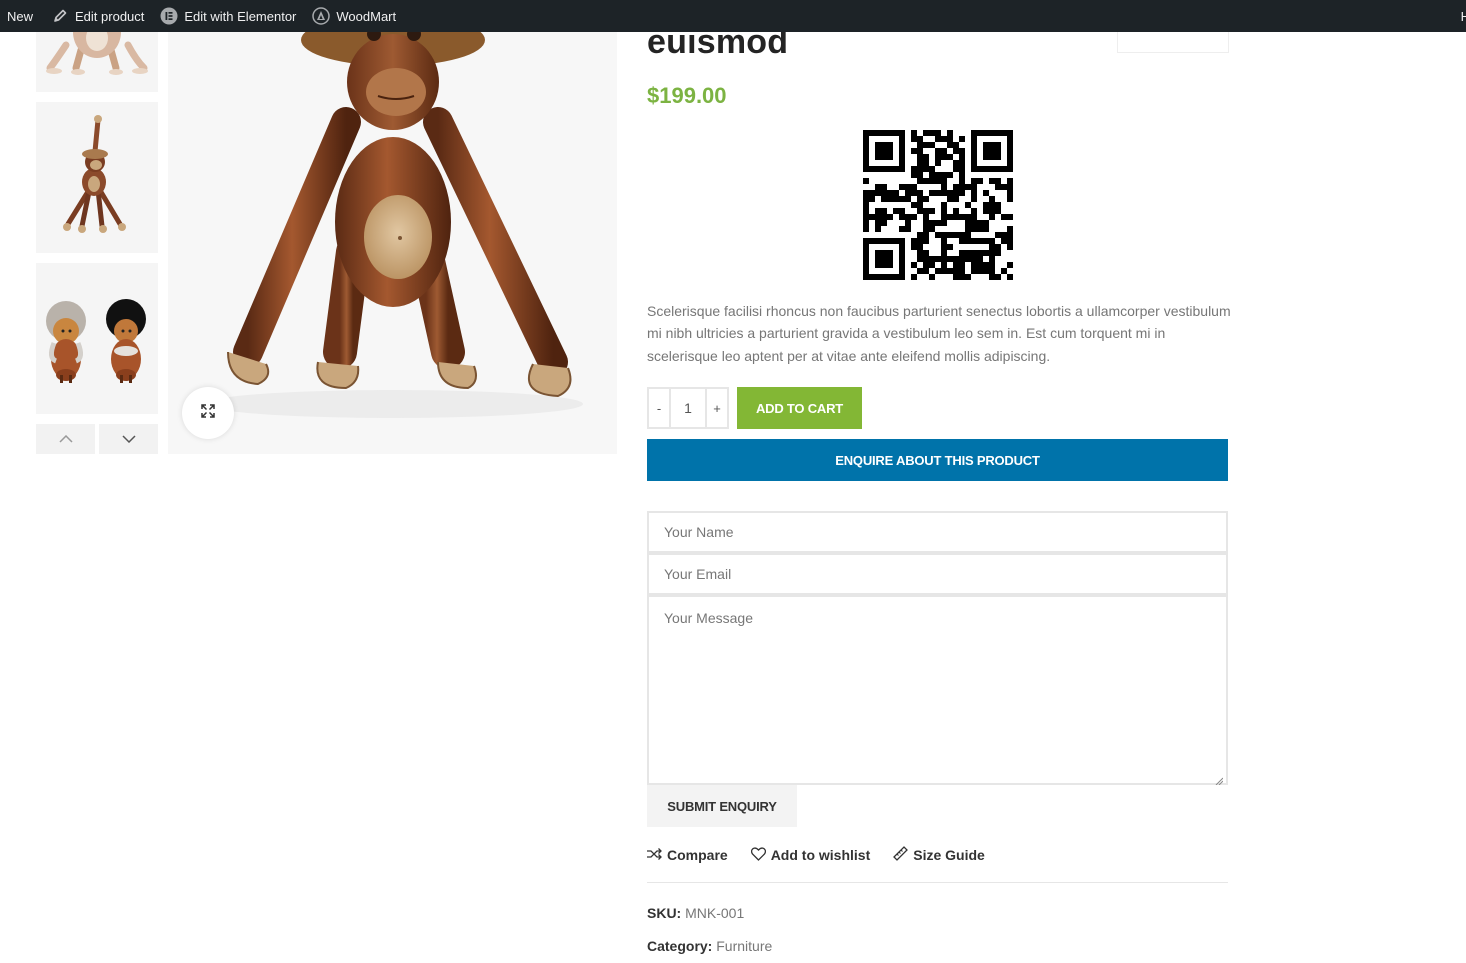  Describe the element at coordinates (744, 946) in the screenshot. I see `category-link: Furniture` at that location.